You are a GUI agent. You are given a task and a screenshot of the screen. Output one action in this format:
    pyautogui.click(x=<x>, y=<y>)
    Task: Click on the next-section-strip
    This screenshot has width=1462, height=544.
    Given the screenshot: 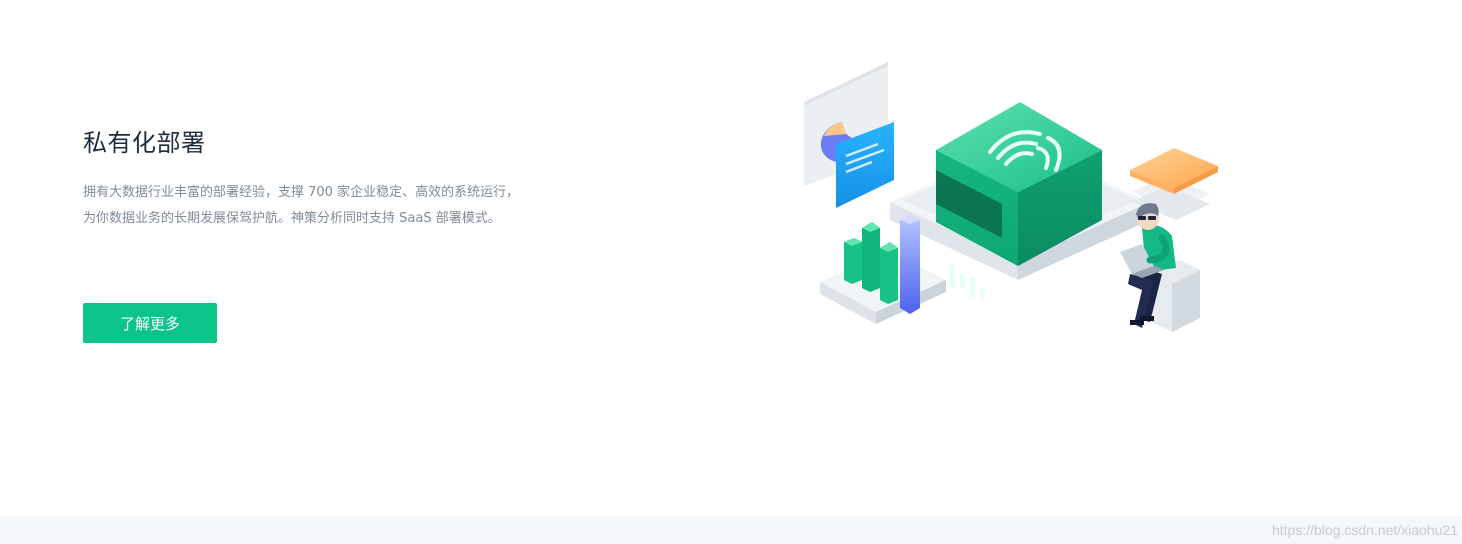 What is the action you would take?
    pyautogui.click(x=731, y=530)
    